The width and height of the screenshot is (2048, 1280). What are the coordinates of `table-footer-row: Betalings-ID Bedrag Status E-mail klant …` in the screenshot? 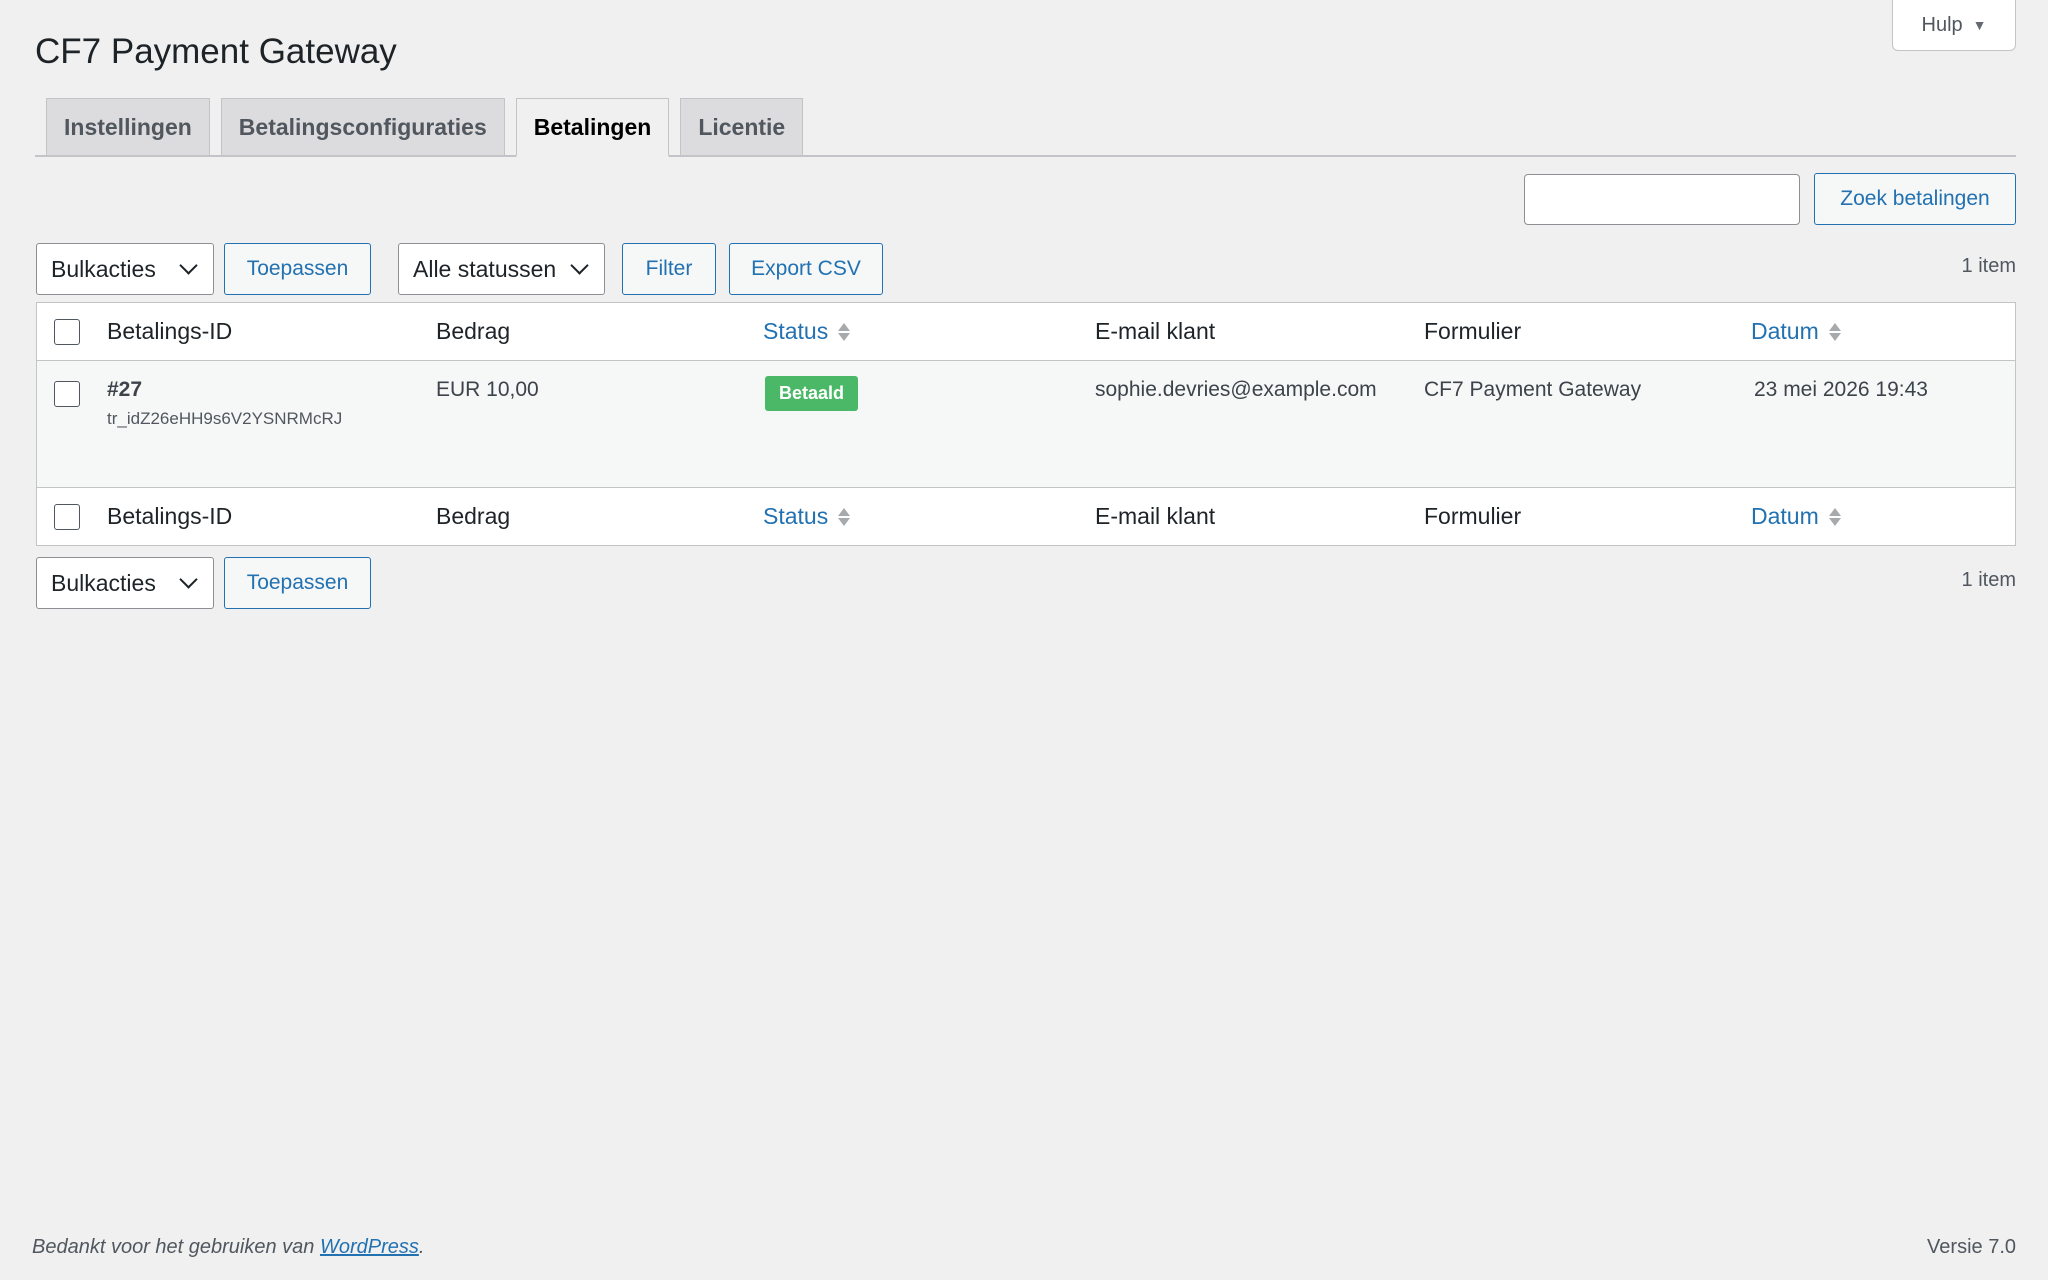 It's located at (1026, 516).